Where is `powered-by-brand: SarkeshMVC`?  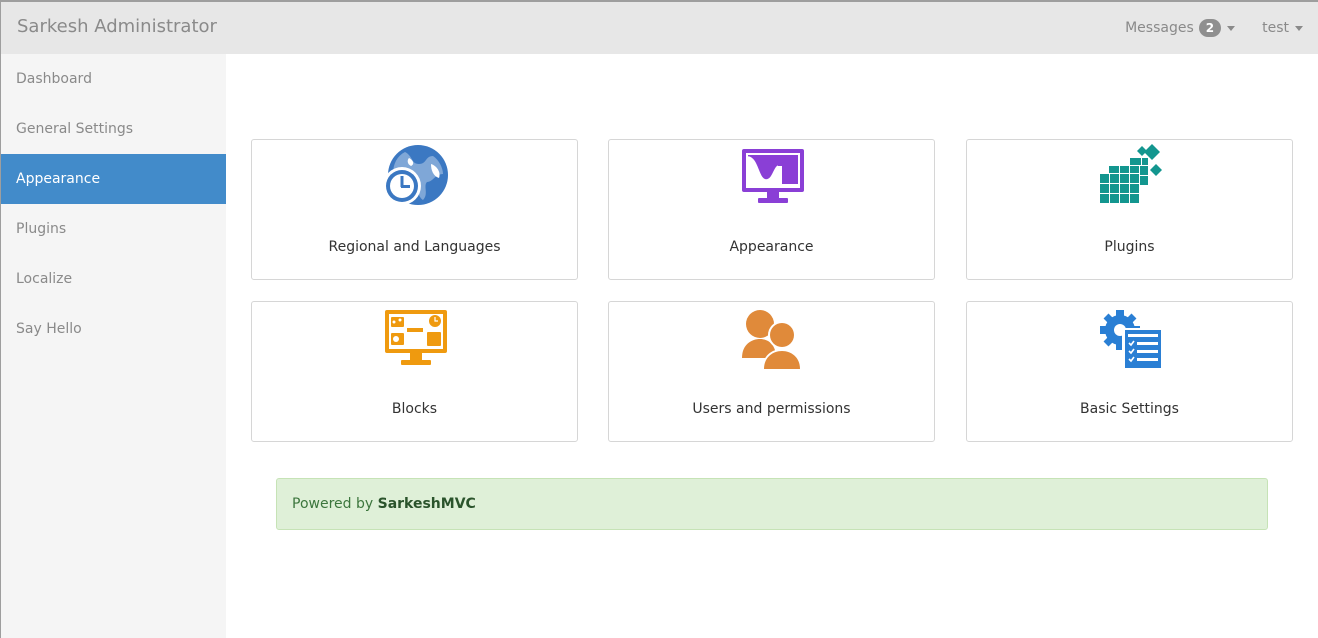 powered-by-brand: SarkeshMVC is located at coordinates (426, 504).